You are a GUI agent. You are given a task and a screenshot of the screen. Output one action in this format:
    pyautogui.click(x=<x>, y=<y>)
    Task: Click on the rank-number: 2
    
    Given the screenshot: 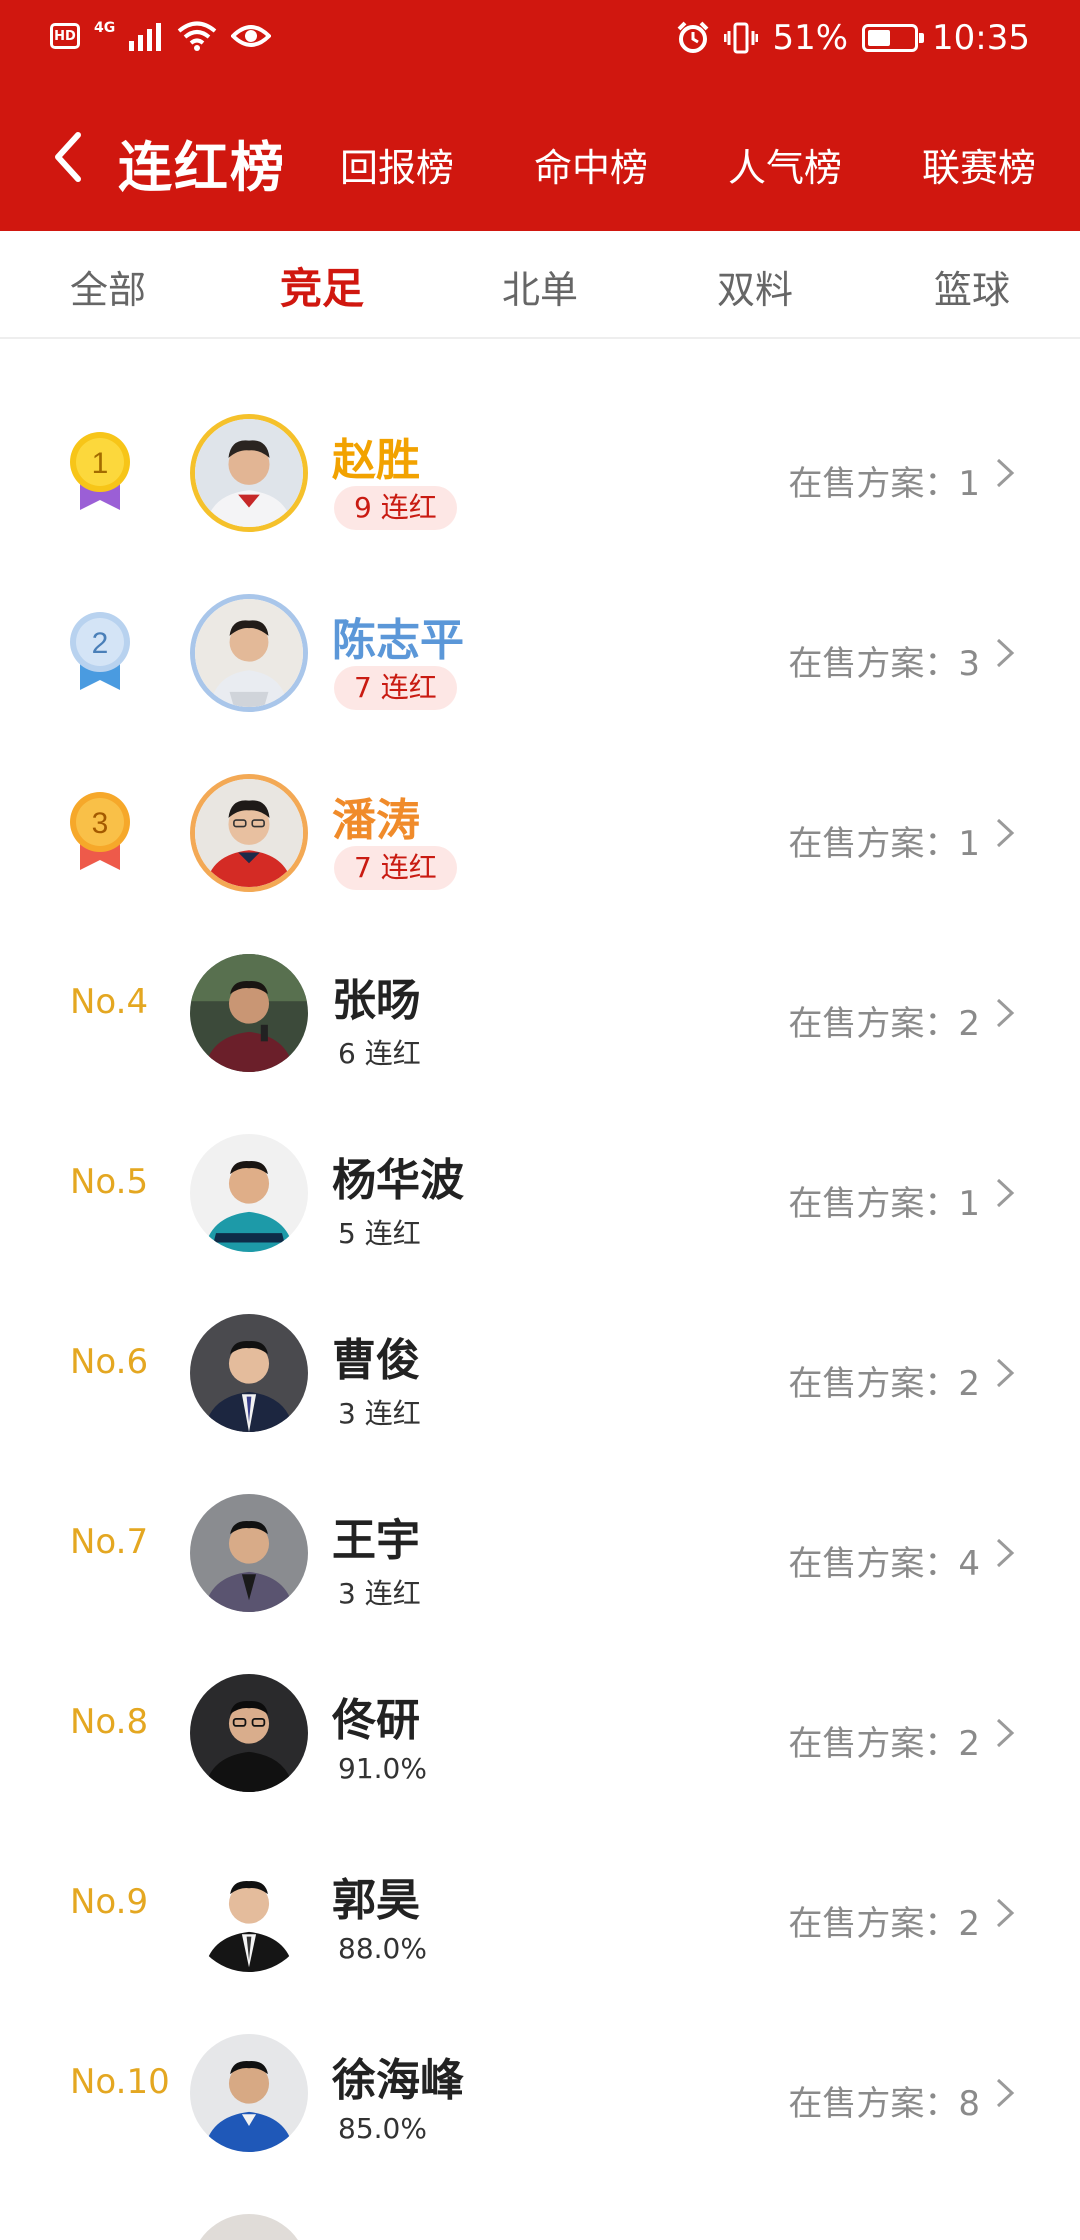 What is the action you would take?
    pyautogui.click(x=100, y=643)
    